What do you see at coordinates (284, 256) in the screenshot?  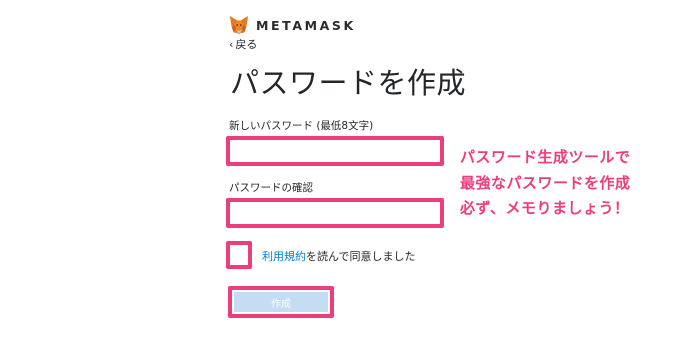 I see `terms-of-use-link: 利用規約` at bounding box center [284, 256].